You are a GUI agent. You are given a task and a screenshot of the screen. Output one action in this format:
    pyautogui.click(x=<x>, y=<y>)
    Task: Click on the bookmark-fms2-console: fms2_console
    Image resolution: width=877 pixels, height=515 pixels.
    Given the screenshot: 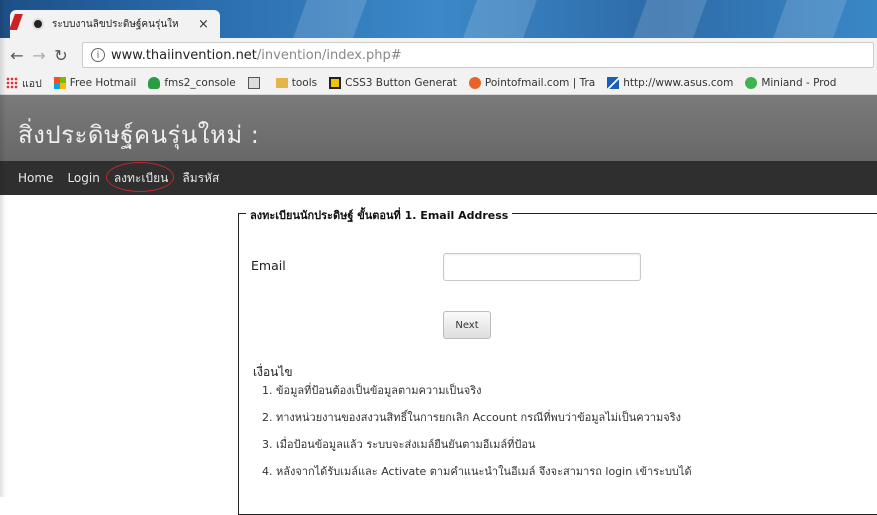 What is the action you would take?
    pyautogui.click(x=192, y=83)
    